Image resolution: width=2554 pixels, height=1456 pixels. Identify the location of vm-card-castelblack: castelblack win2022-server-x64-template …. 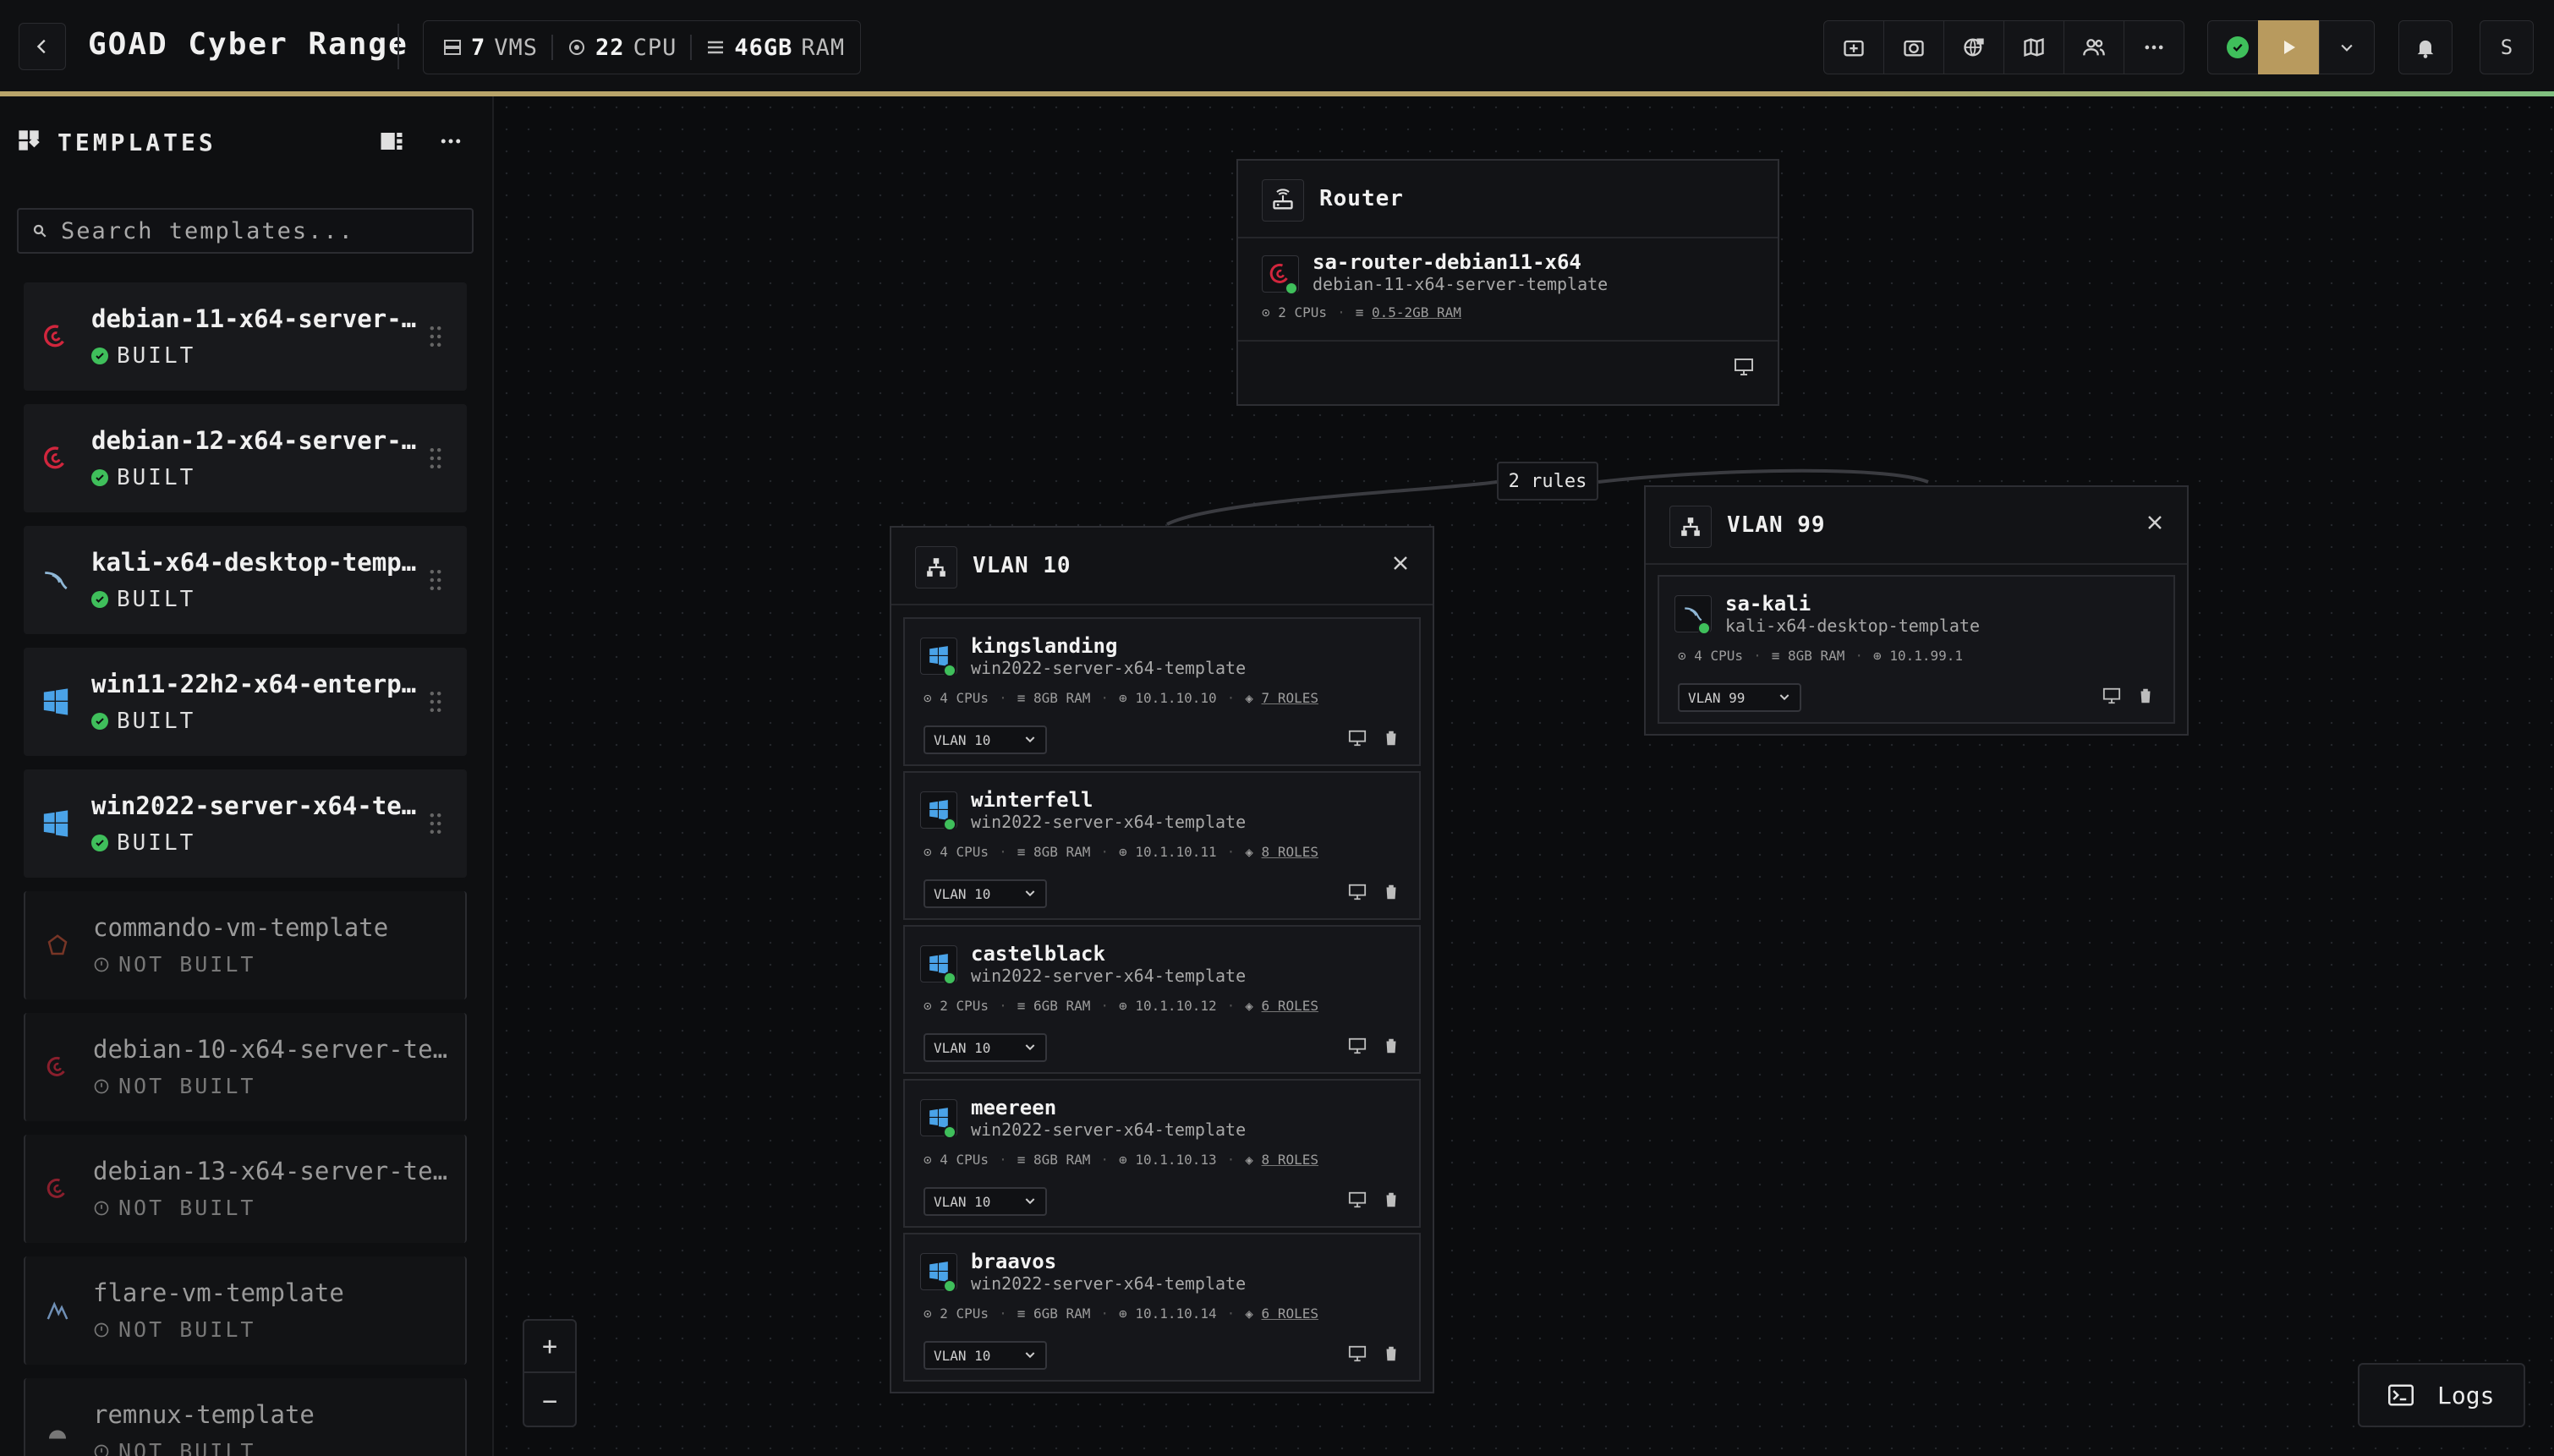
(1162, 1000).